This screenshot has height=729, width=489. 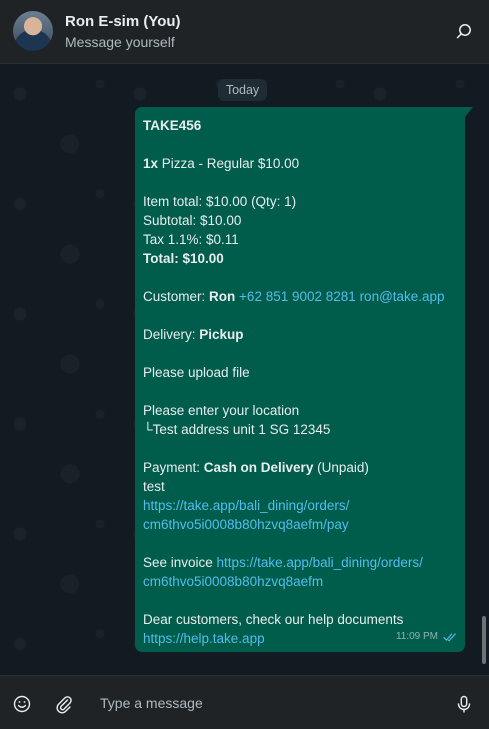 What do you see at coordinates (191, 239) in the screenshot?
I see `tax: Tax 1.1%: $0.11` at bounding box center [191, 239].